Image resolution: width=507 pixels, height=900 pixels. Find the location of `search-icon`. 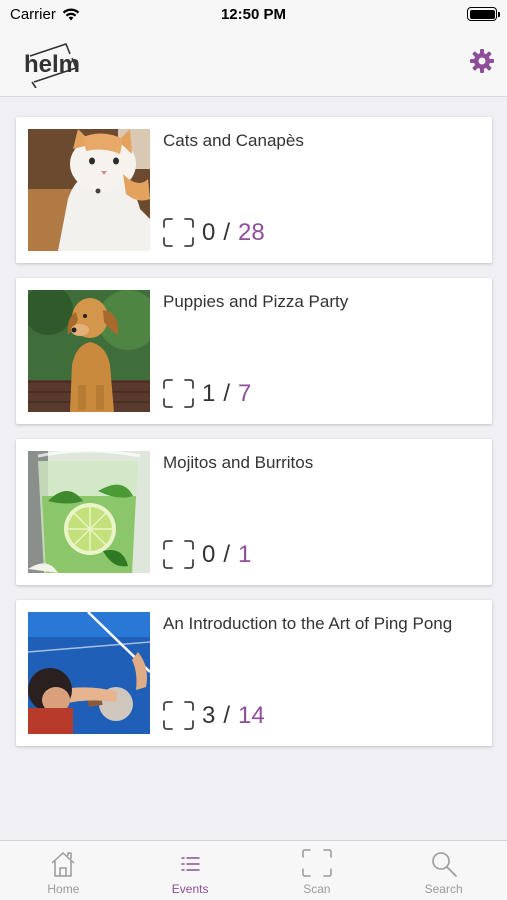

search-icon is located at coordinates (444, 864).